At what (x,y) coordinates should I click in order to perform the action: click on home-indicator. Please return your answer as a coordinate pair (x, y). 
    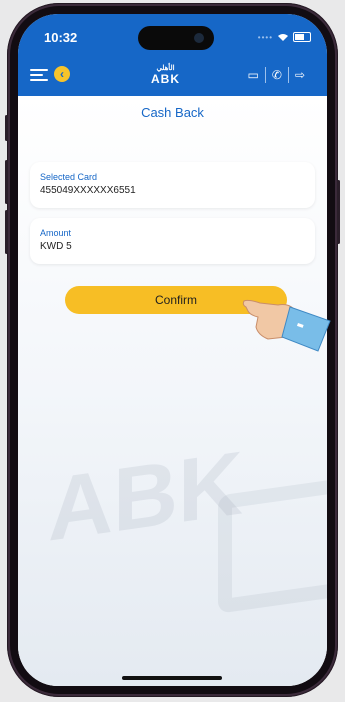
    Looking at the image, I should click on (172, 678).